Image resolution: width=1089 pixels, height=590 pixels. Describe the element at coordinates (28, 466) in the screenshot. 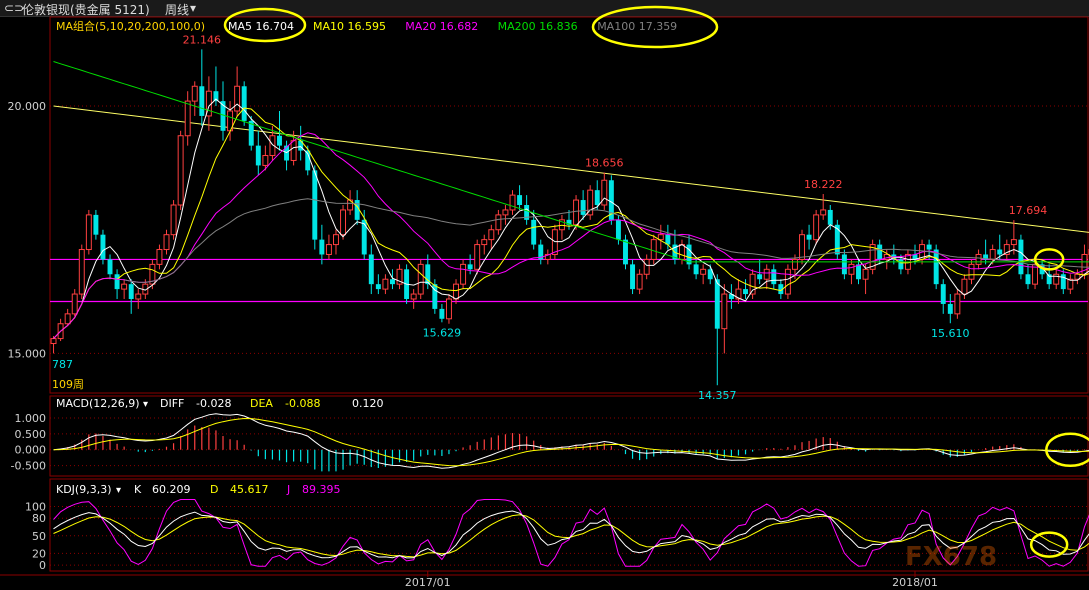

I see `y-tick-label: -0.500` at that location.